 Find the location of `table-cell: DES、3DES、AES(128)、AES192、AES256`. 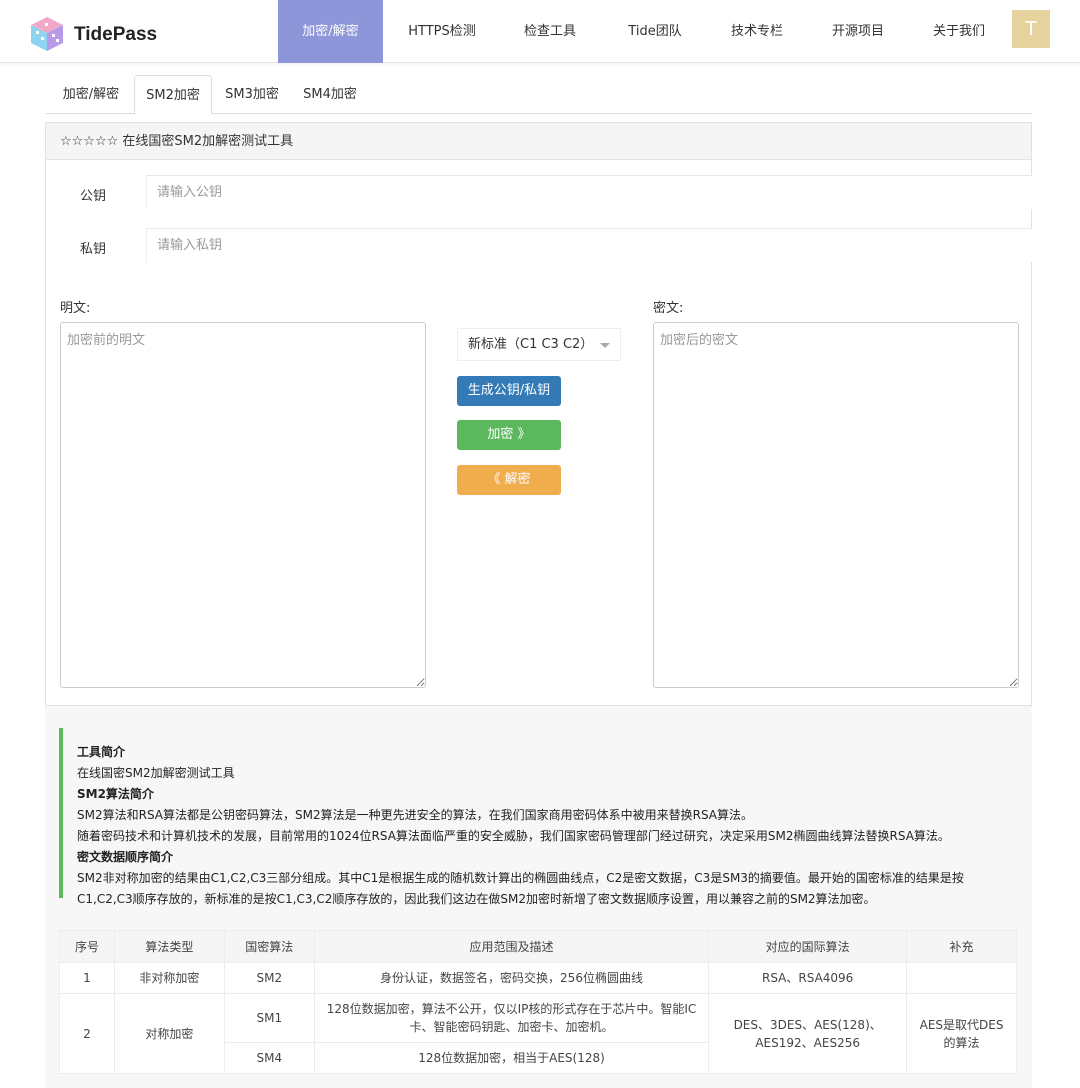

table-cell: DES、3DES、AES(128)、AES192、AES256 is located at coordinates (808, 1033).